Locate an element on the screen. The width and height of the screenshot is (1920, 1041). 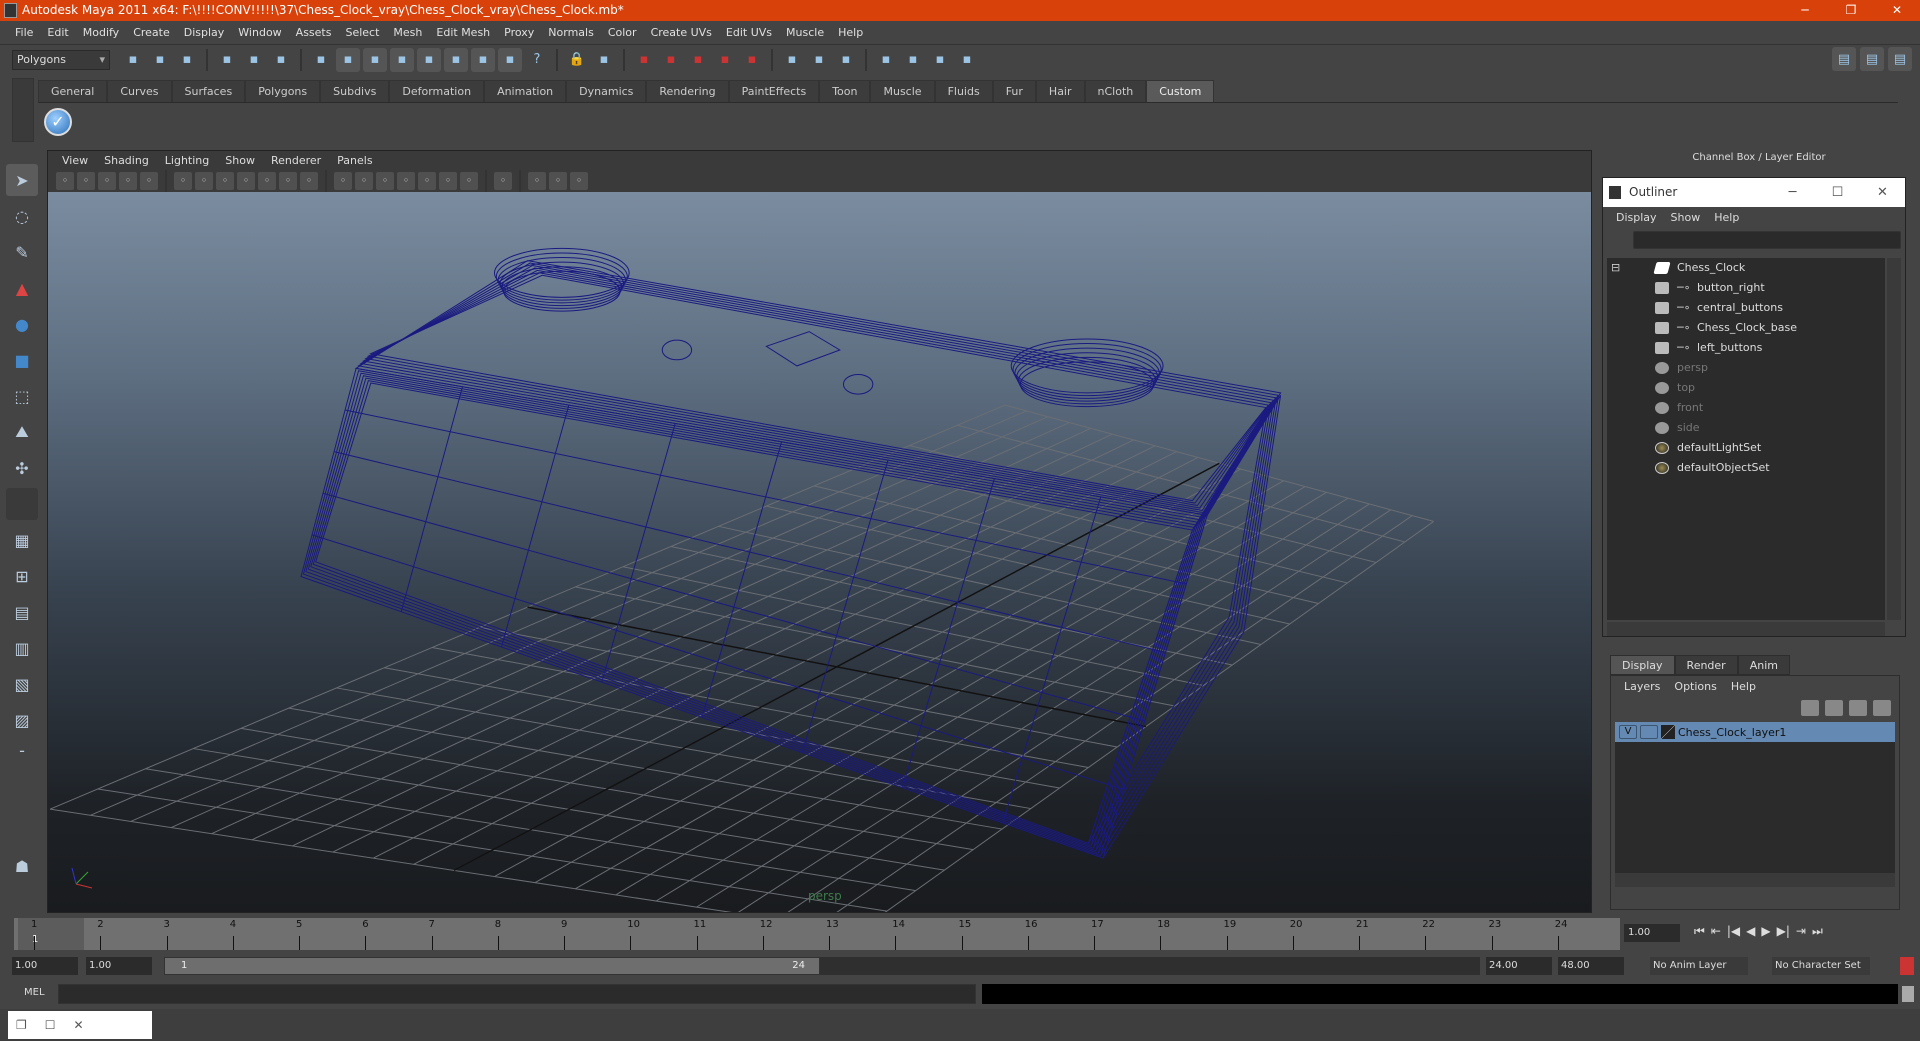
menu-set-dropdown: Polygons is located at coordinates (61, 59).